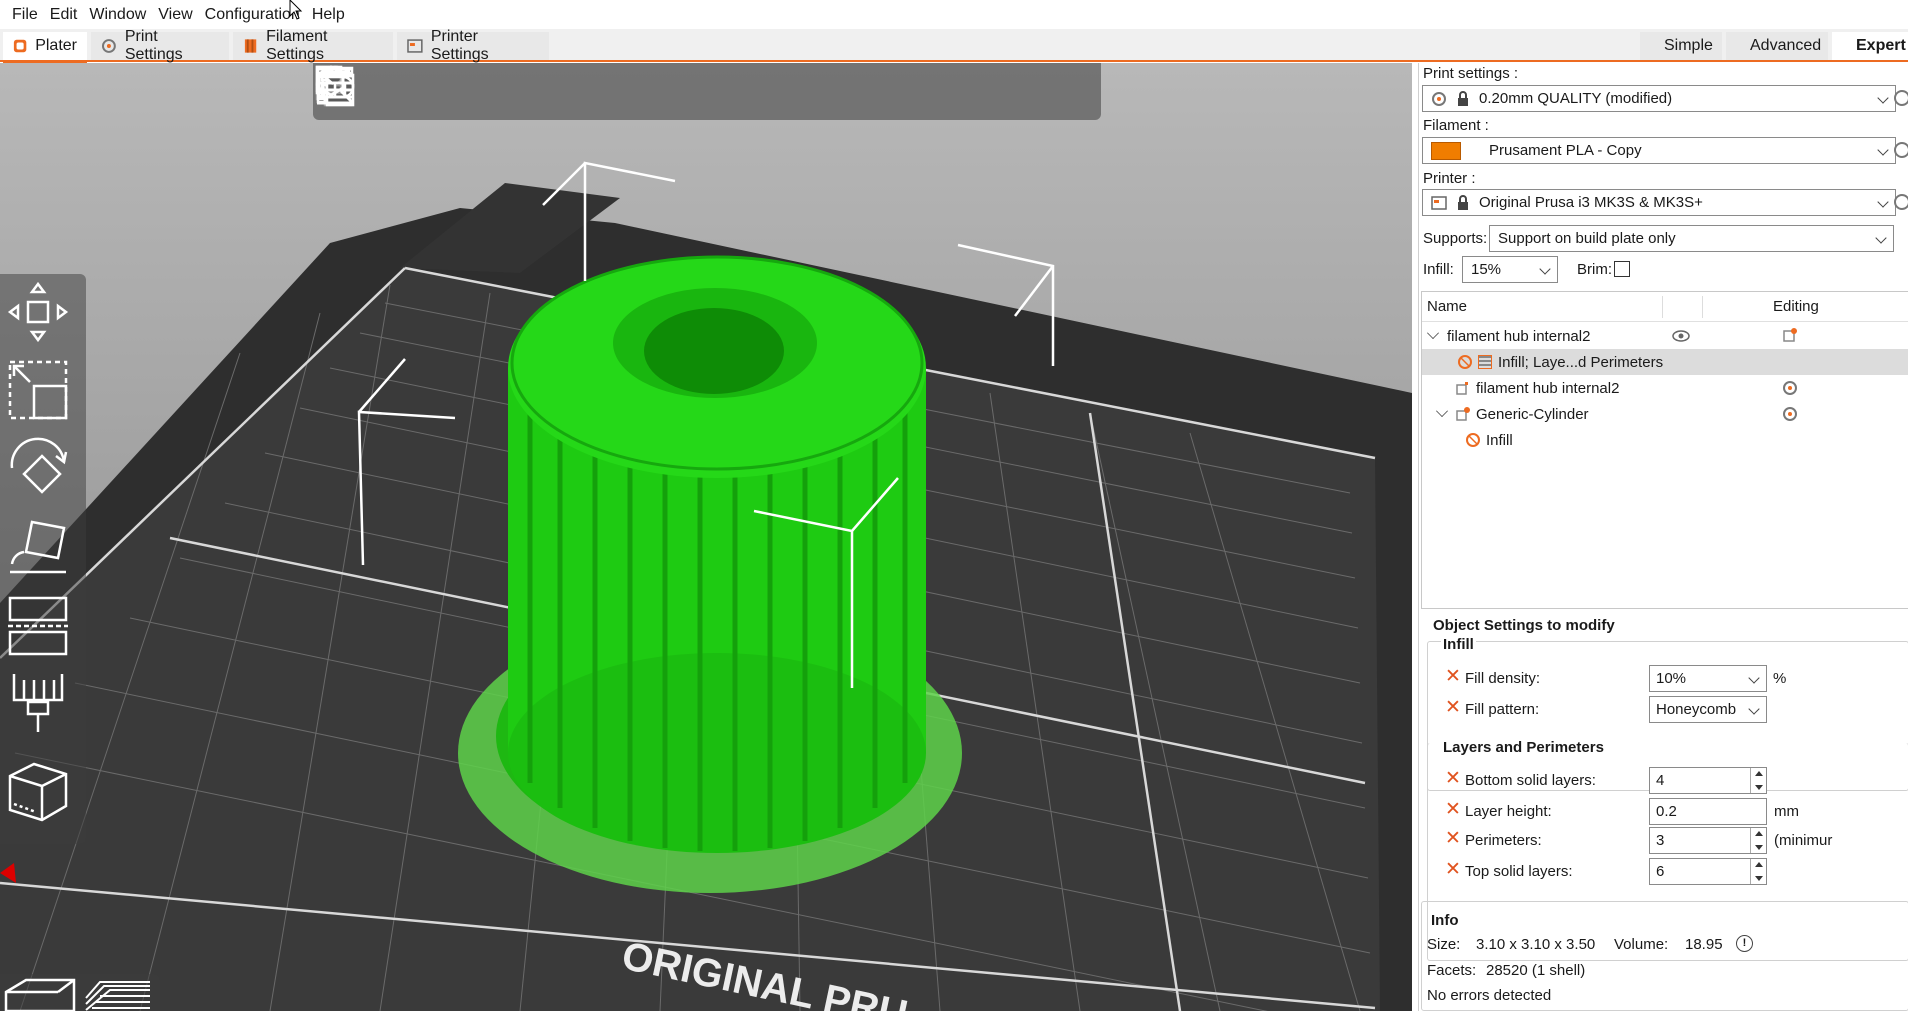 This screenshot has width=1908, height=1011. I want to click on modifier-row: Generic-Cylinder, so click(1665, 414).